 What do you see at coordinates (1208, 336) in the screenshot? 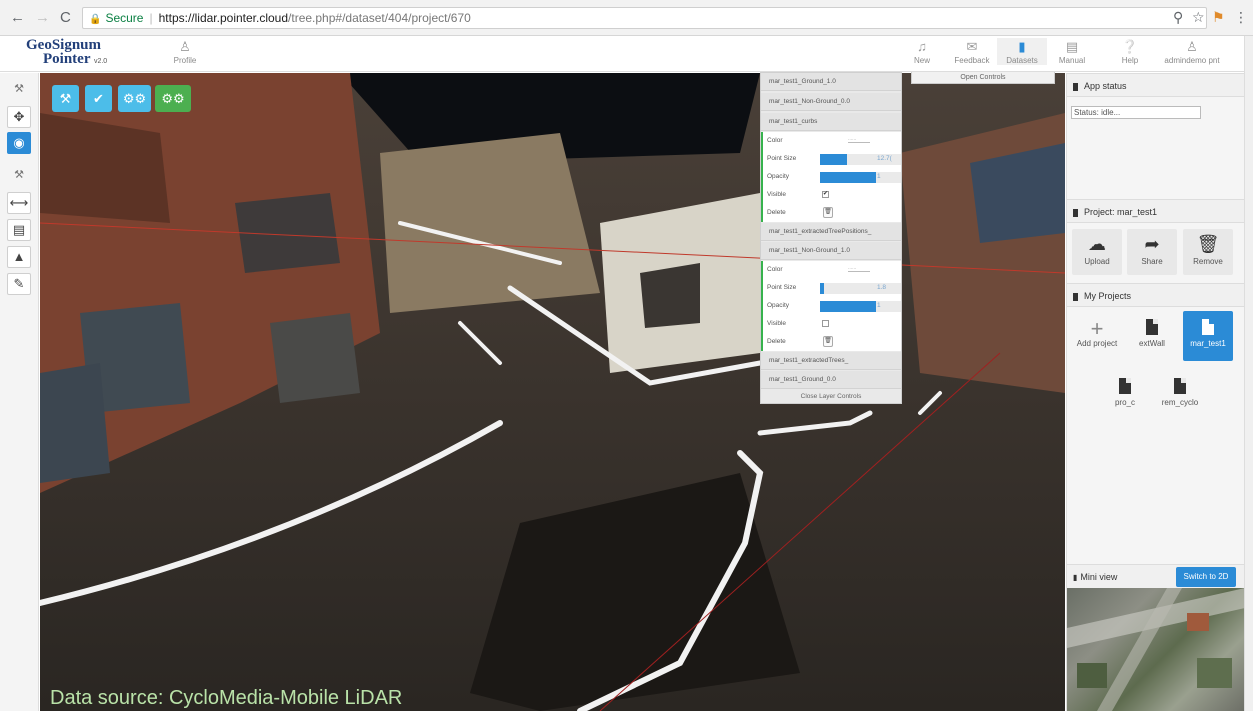
I see `project-mar-test1: mar_test1` at bounding box center [1208, 336].